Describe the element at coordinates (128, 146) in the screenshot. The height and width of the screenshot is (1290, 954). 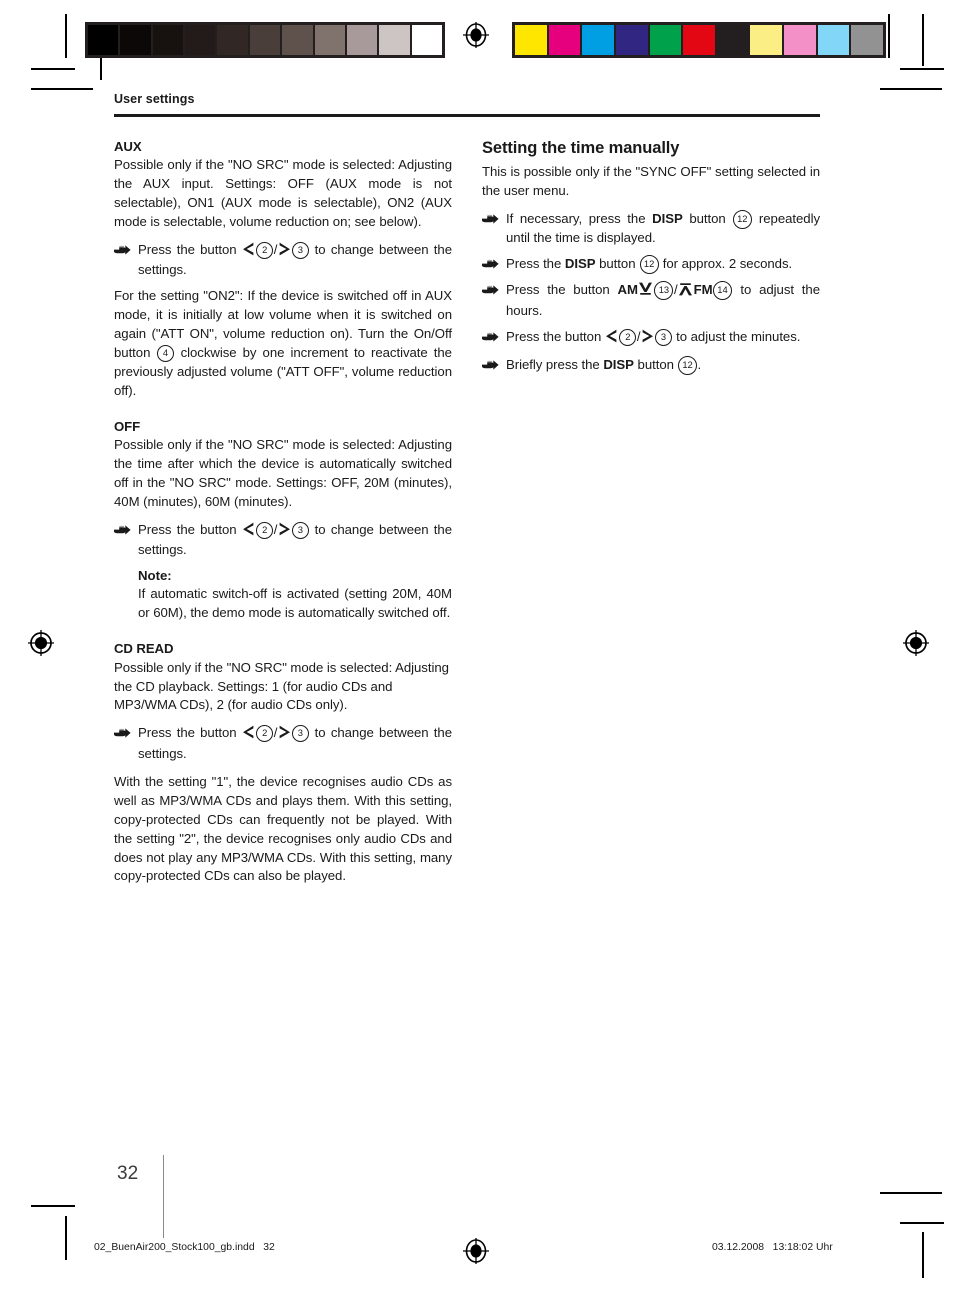
I see `section-title-aux: AUX` at that location.